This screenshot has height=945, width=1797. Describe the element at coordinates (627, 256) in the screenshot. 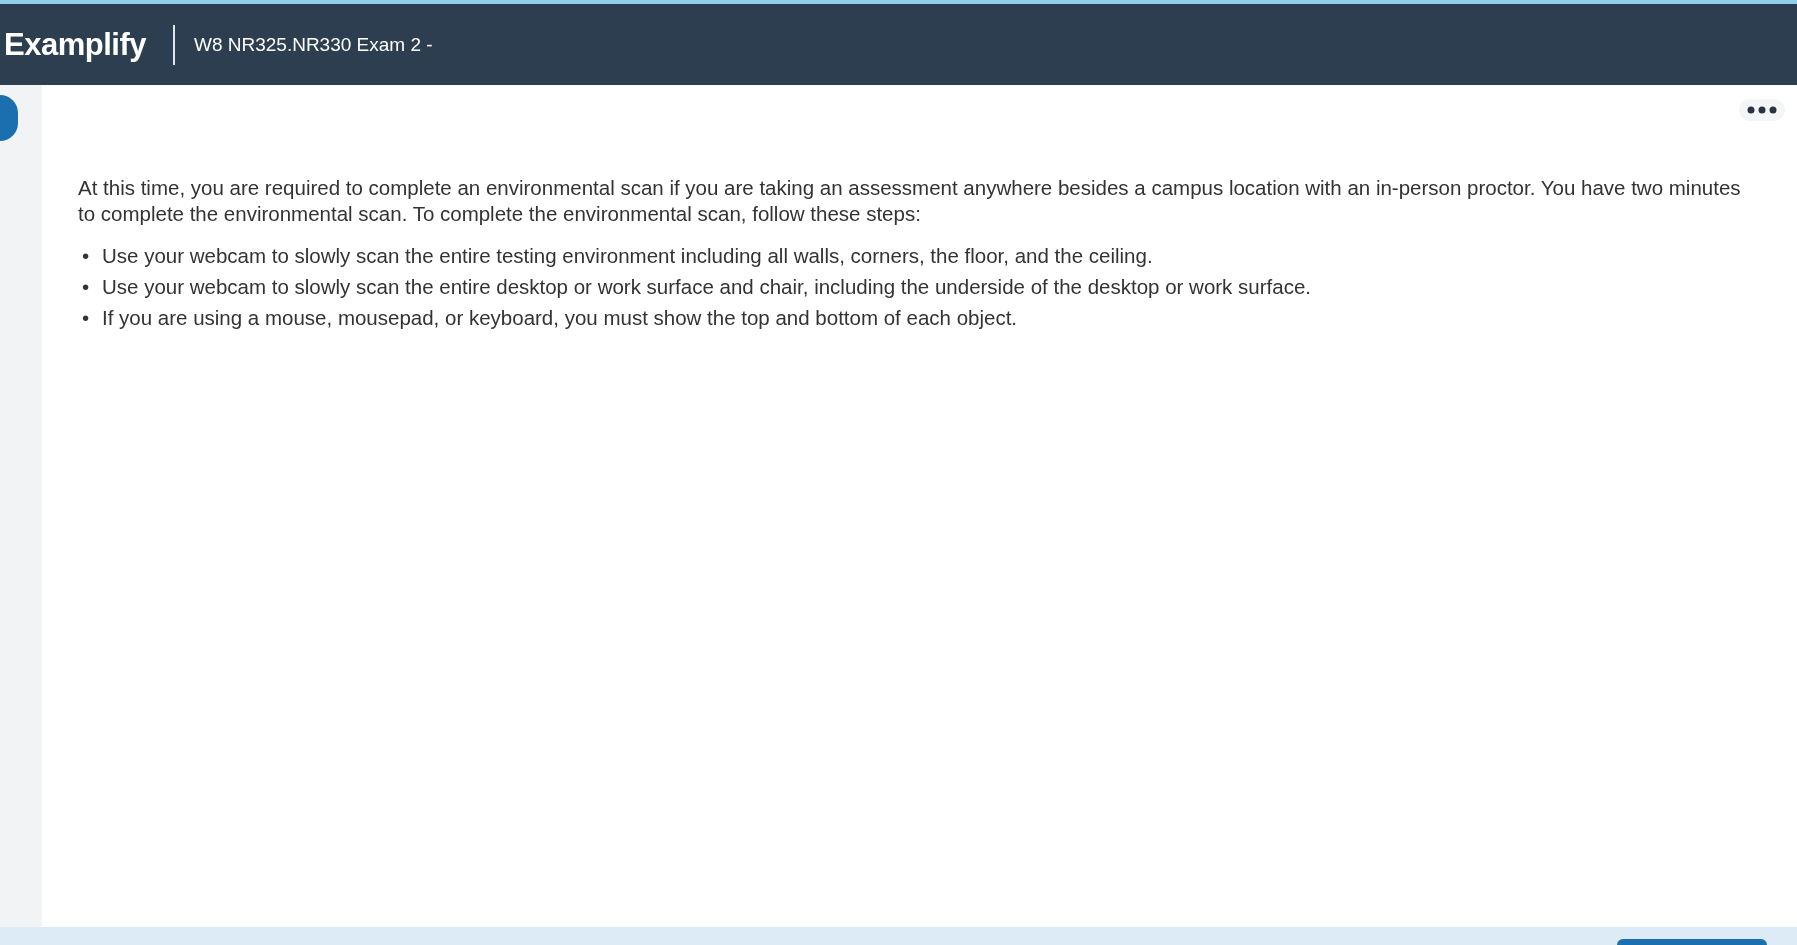

I see `step-text: Use your webcam to slowly scan the entire testing environment including all walls, corners, the floor, and the ceiling.` at that location.